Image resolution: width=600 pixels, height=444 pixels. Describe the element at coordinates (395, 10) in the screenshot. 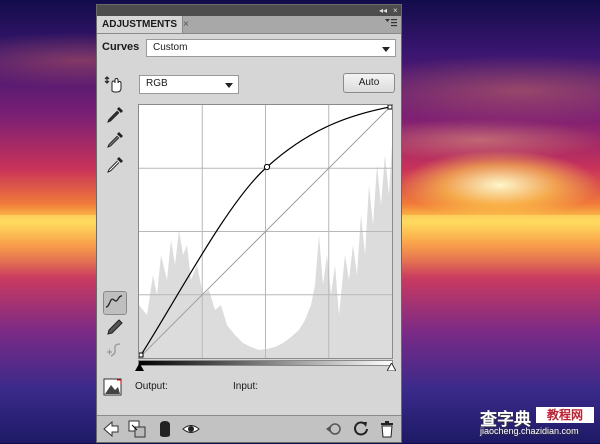

I see `close-icon: ×` at that location.